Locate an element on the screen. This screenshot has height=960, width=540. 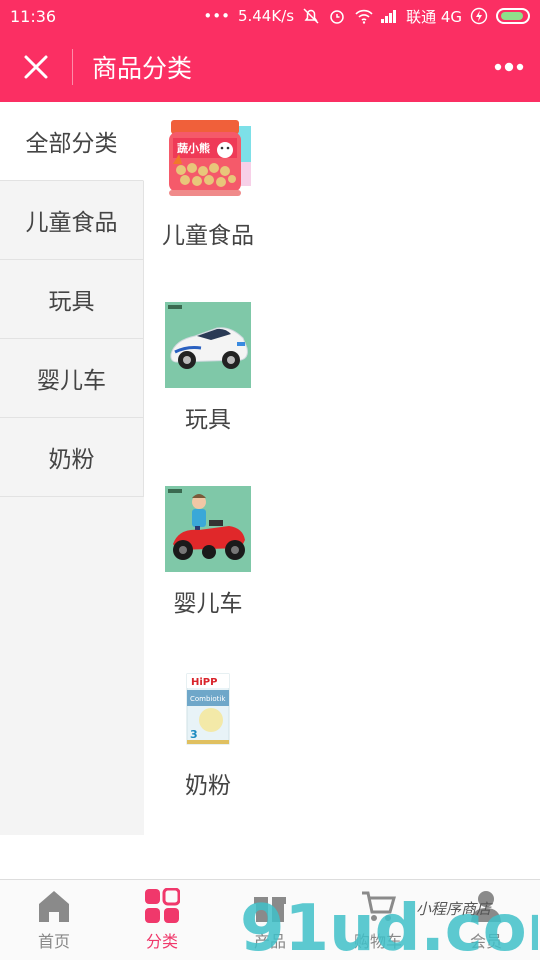
category-card-toys: 玩具 is located at coordinates (208, 368).